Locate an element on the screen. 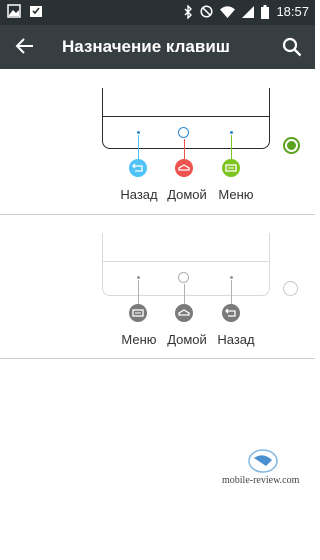 The image size is (320, 560). checklist-icon is located at coordinates (36, 11).